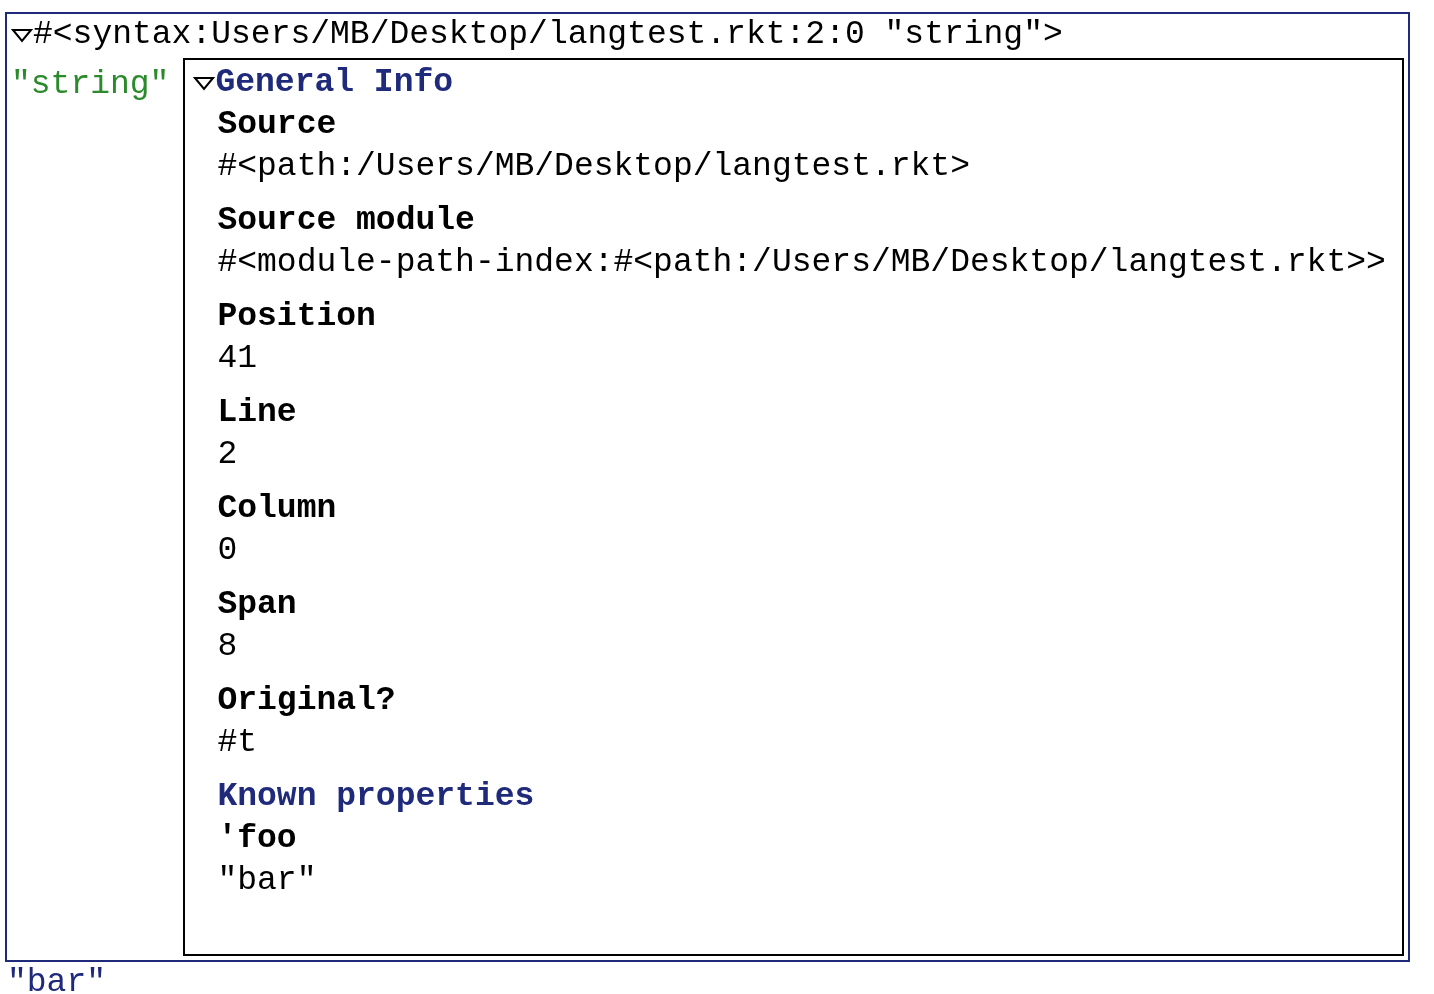 This screenshot has width=1434, height=994. What do you see at coordinates (237, 359) in the screenshot?
I see `field-value: 41` at bounding box center [237, 359].